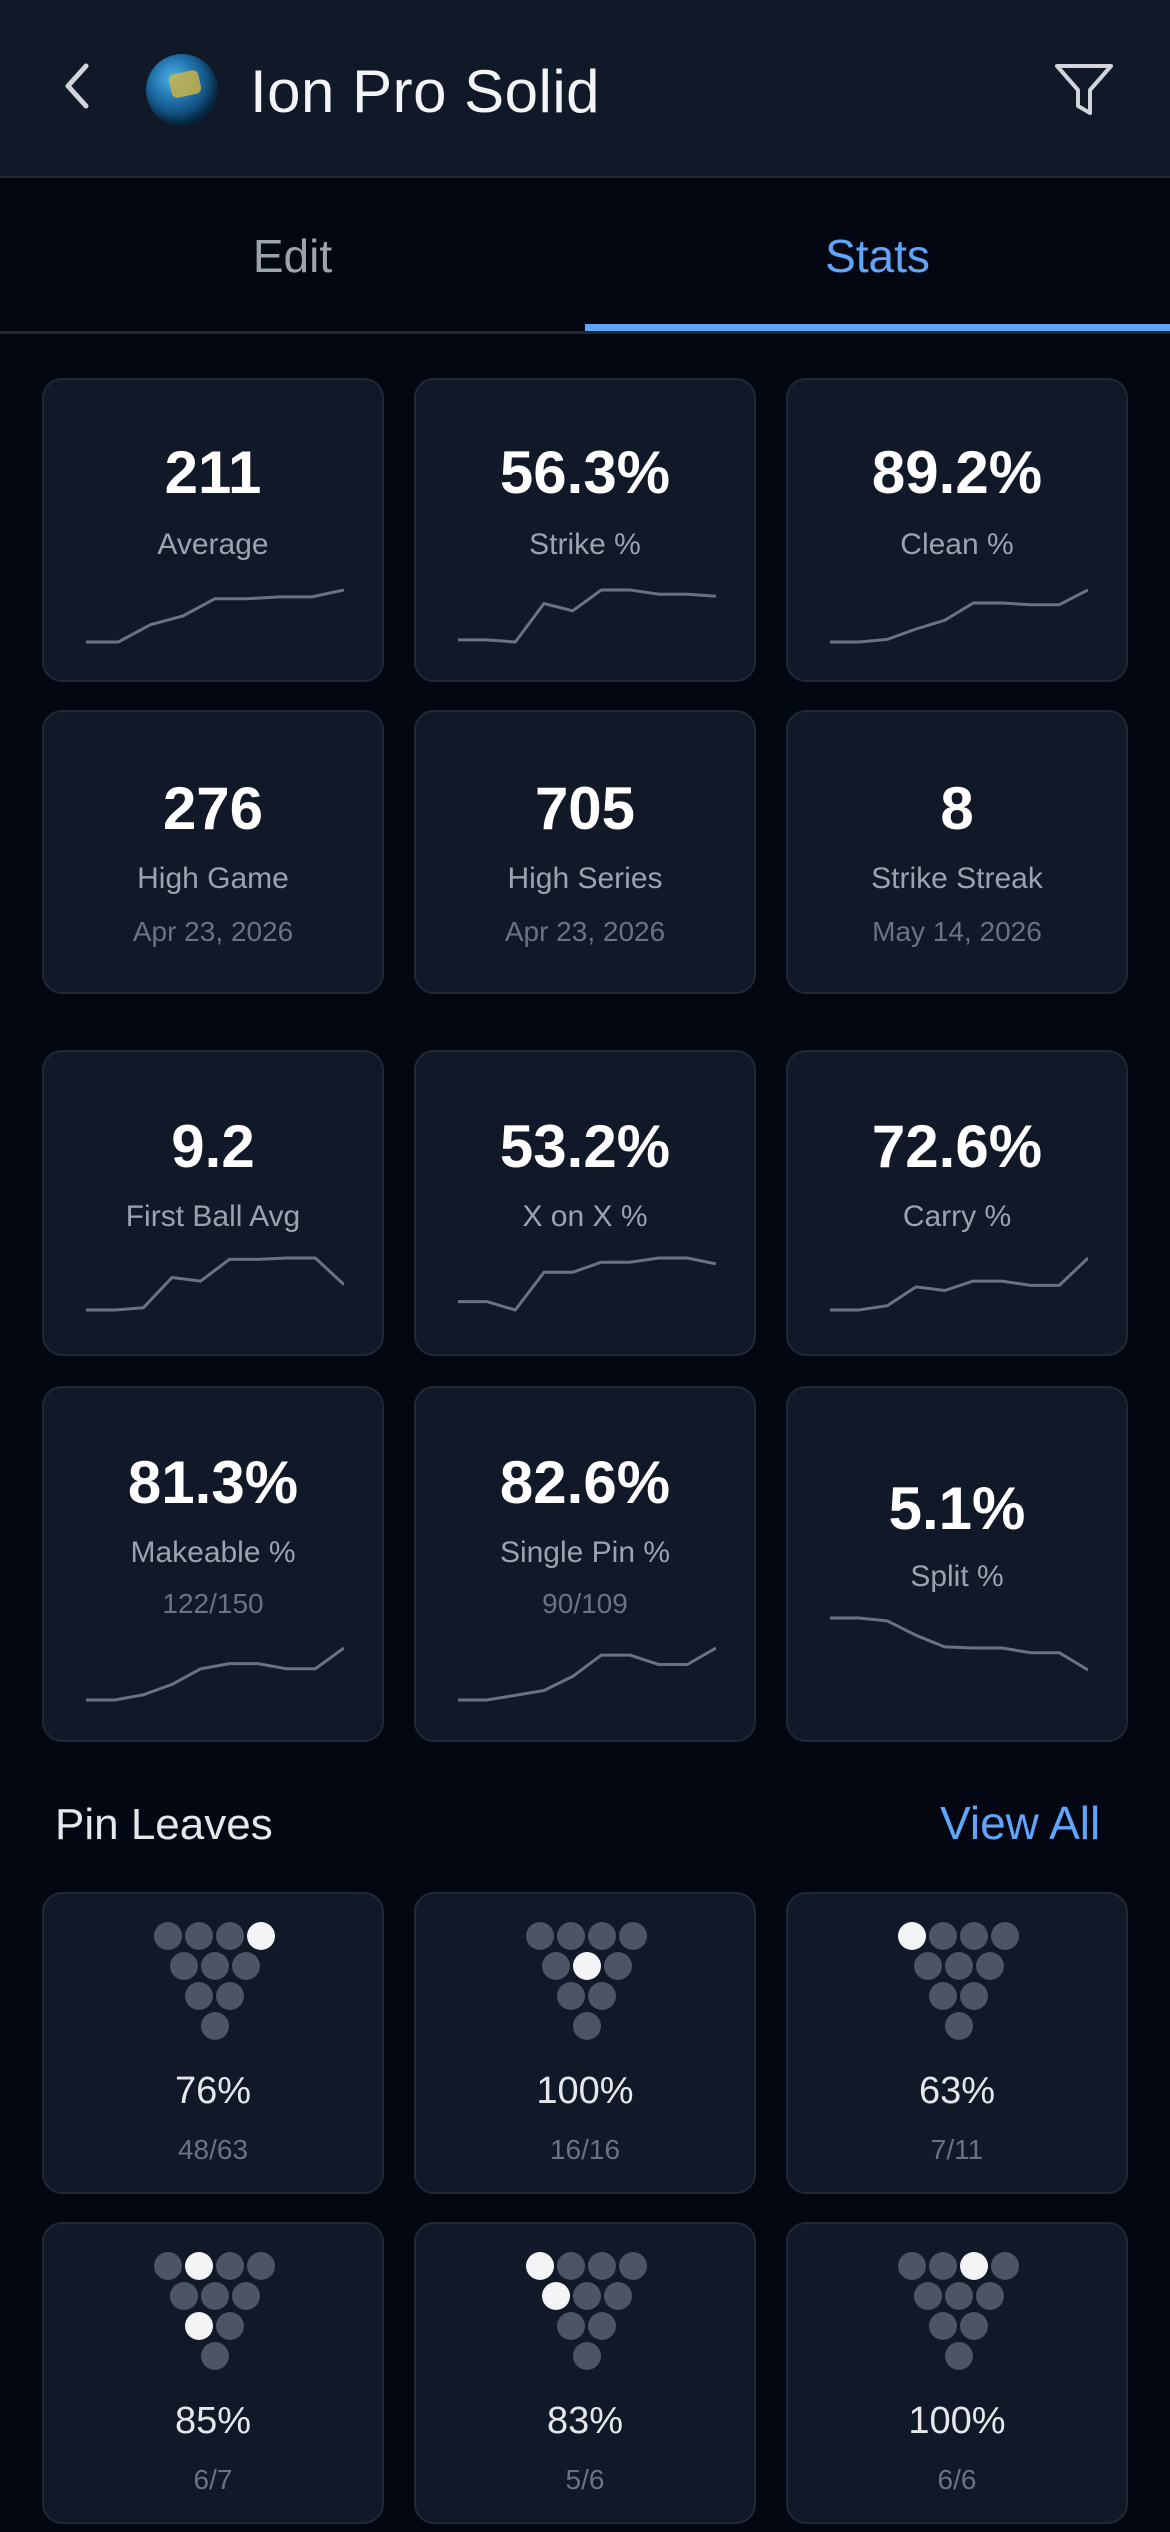 This screenshot has width=1170, height=2532. What do you see at coordinates (292, 256) in the screenshot?
I see `tab-edit: Edit` at bounding box center [292, 256].